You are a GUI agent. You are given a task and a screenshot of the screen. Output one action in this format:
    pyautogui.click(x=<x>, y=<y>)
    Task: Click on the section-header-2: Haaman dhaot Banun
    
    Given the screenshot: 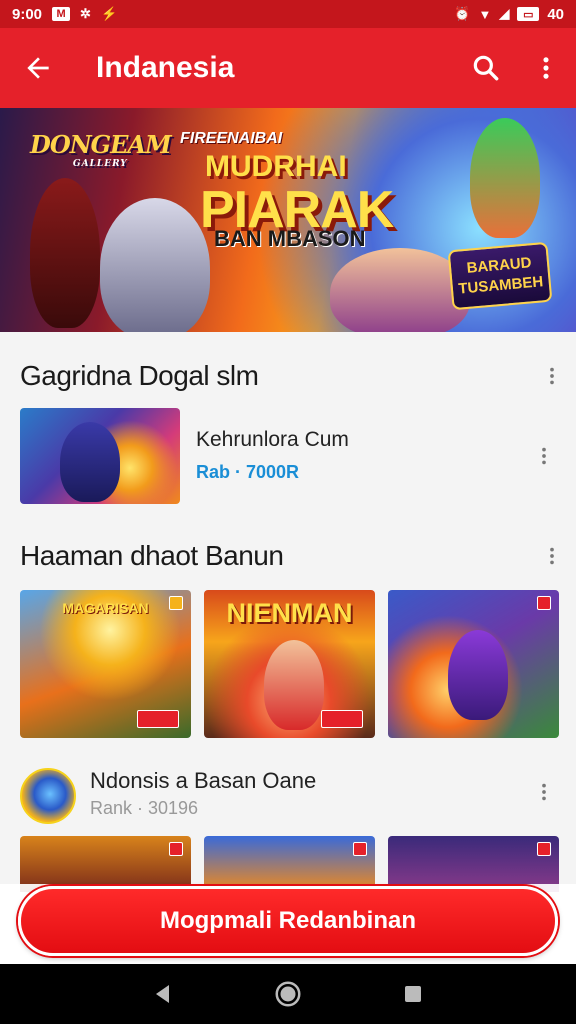 What is the action you would take?
    pyautogui.click(x=288, y=556)
    